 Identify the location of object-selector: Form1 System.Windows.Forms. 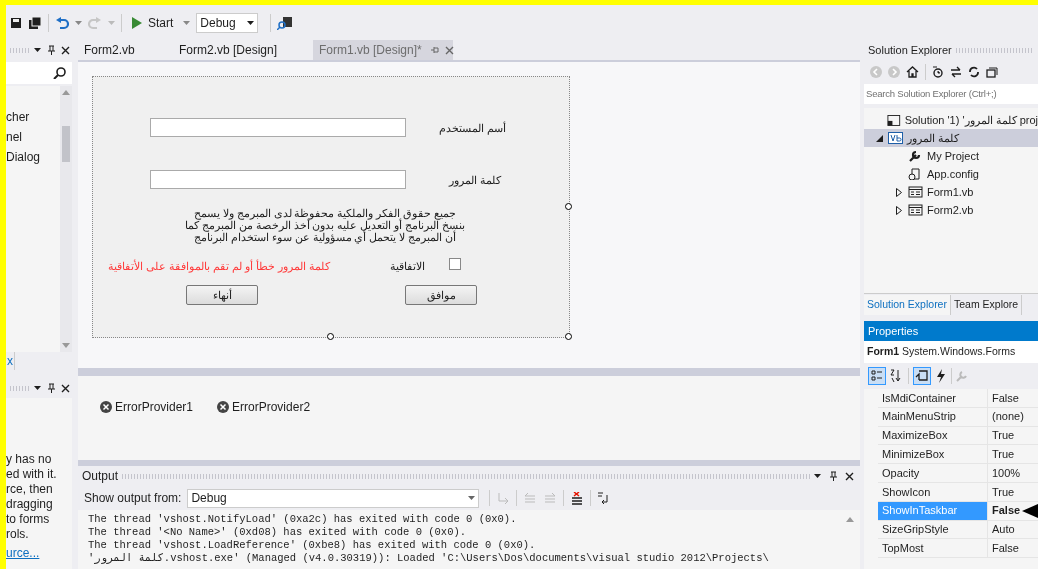
(951, 352).